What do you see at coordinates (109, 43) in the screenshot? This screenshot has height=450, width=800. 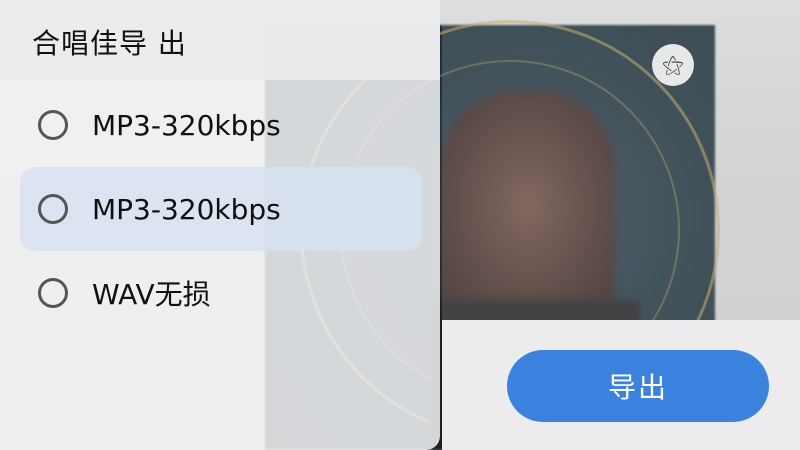 I see `dialog-title: 合唱佳导 出` at bounding box center [109, 43].